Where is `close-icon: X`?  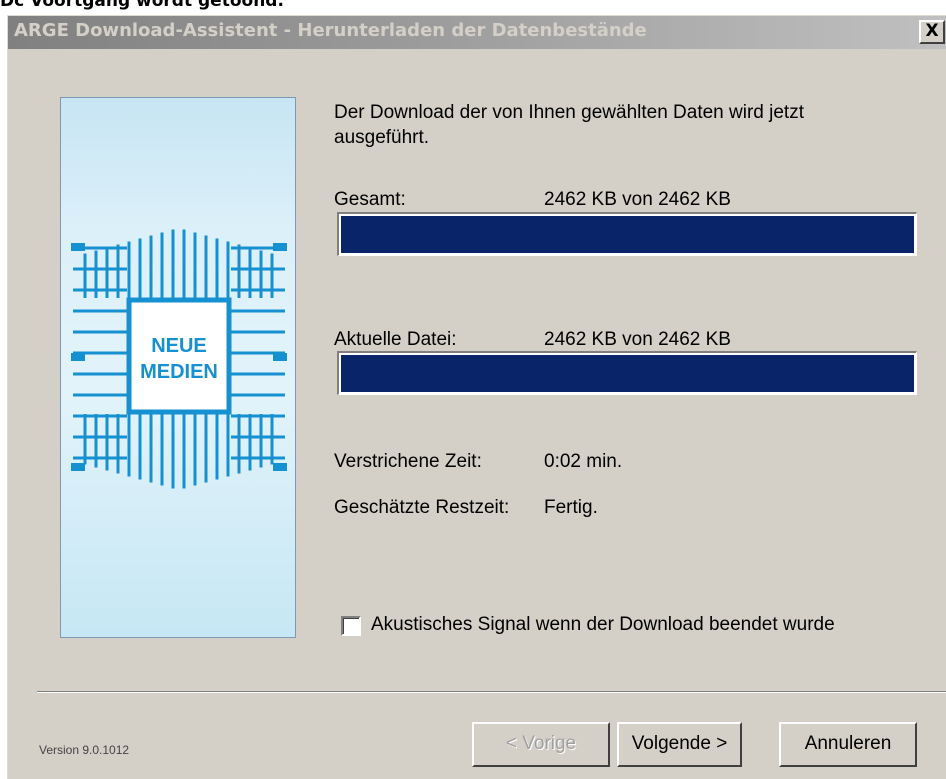 close-icon: X is located at coordinates (932, 31).